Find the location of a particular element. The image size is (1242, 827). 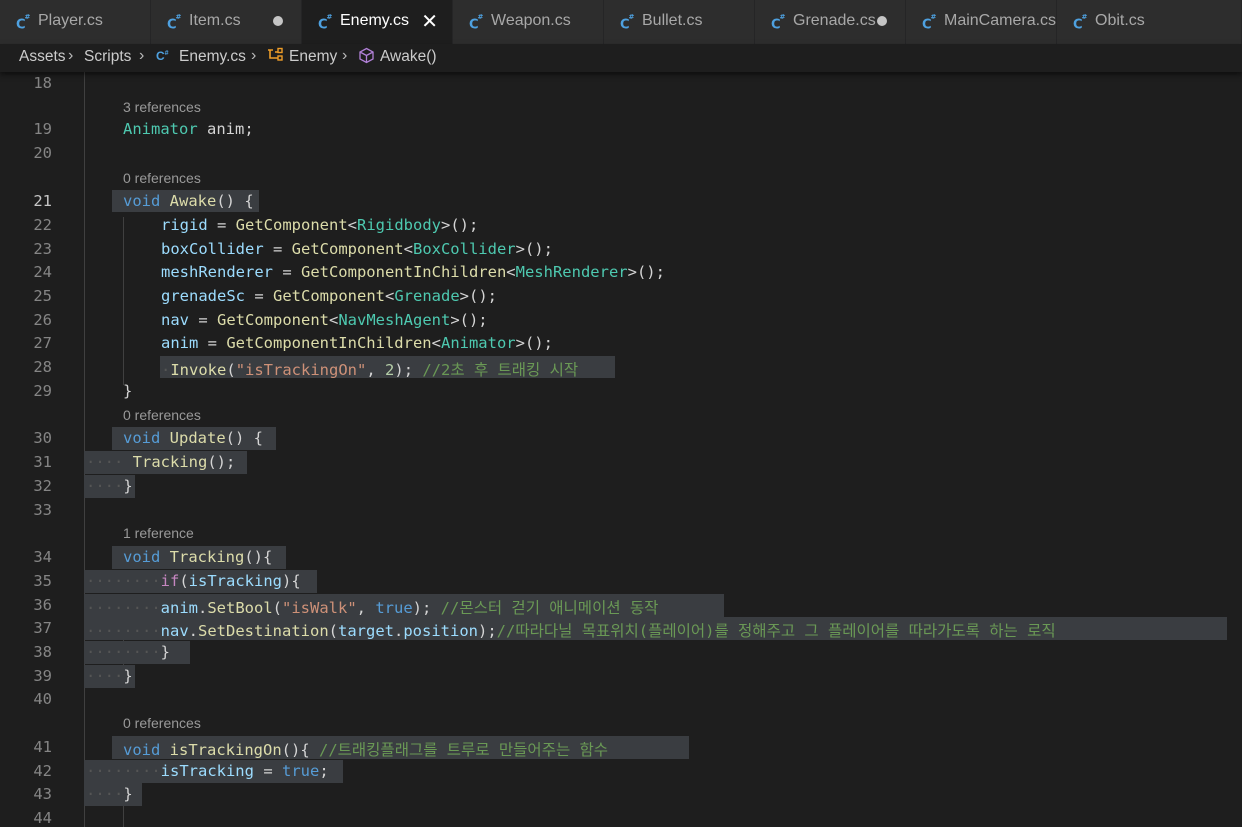

code-line: ········} is located at coordinates (128, 652).